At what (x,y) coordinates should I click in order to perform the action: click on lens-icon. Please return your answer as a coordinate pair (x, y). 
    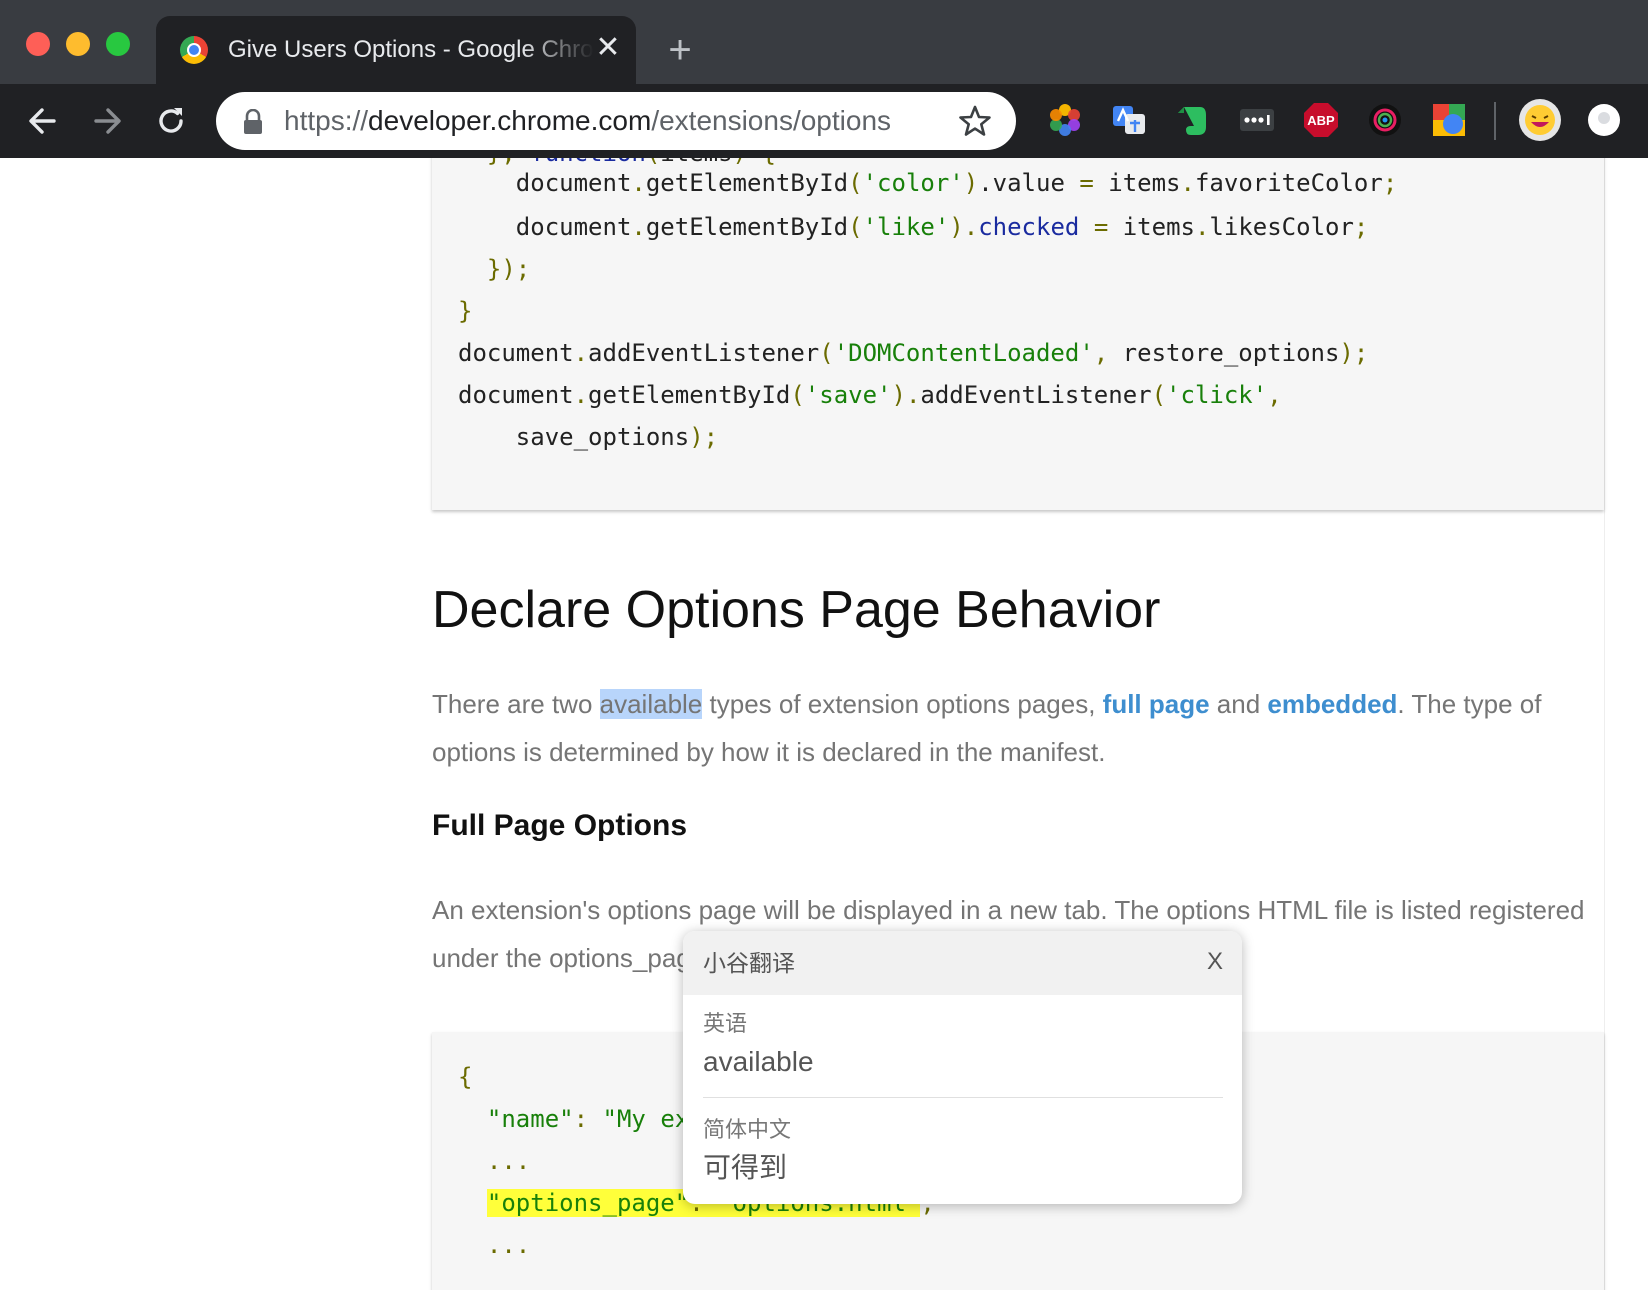
    Looking at the image, I should click on (1385, 120).